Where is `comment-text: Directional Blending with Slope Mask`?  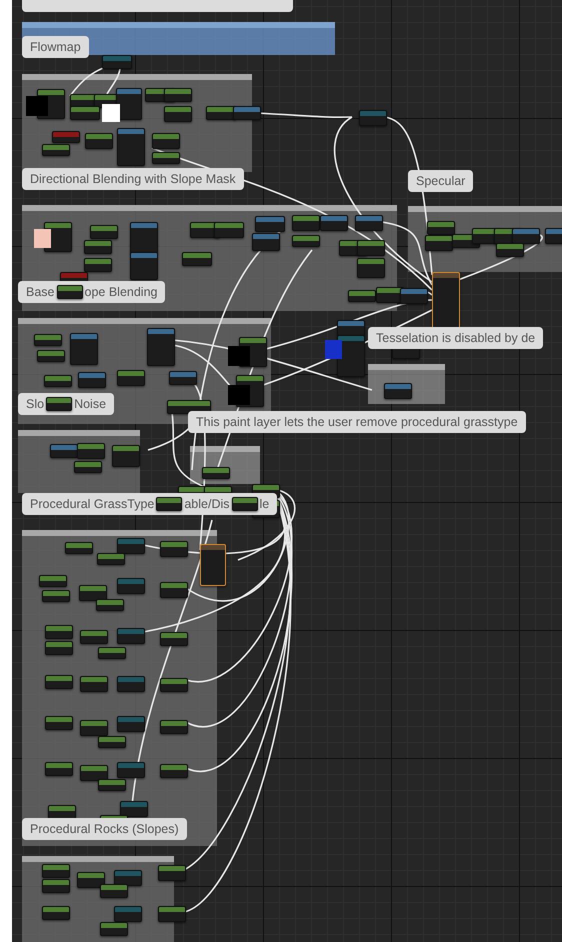 comment-text: Directional Blending with Slope Mask is located at coordinates (133, 179).